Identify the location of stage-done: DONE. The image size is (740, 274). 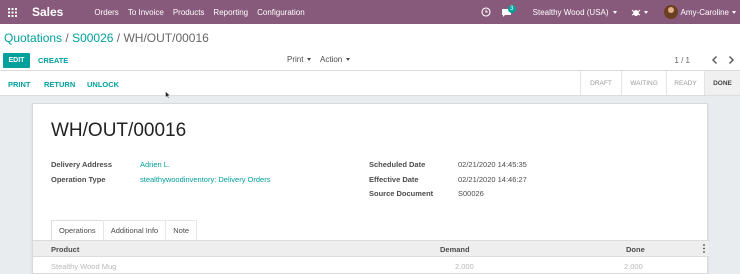
(722, 83).